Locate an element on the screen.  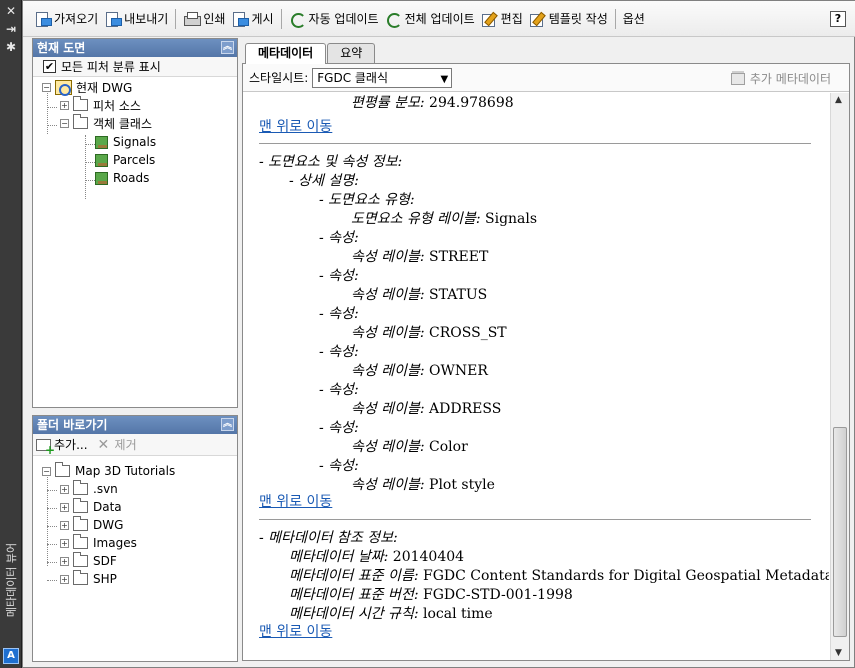
view-tabs: 메타데이터 요약 is located at coordinates (310, 53).